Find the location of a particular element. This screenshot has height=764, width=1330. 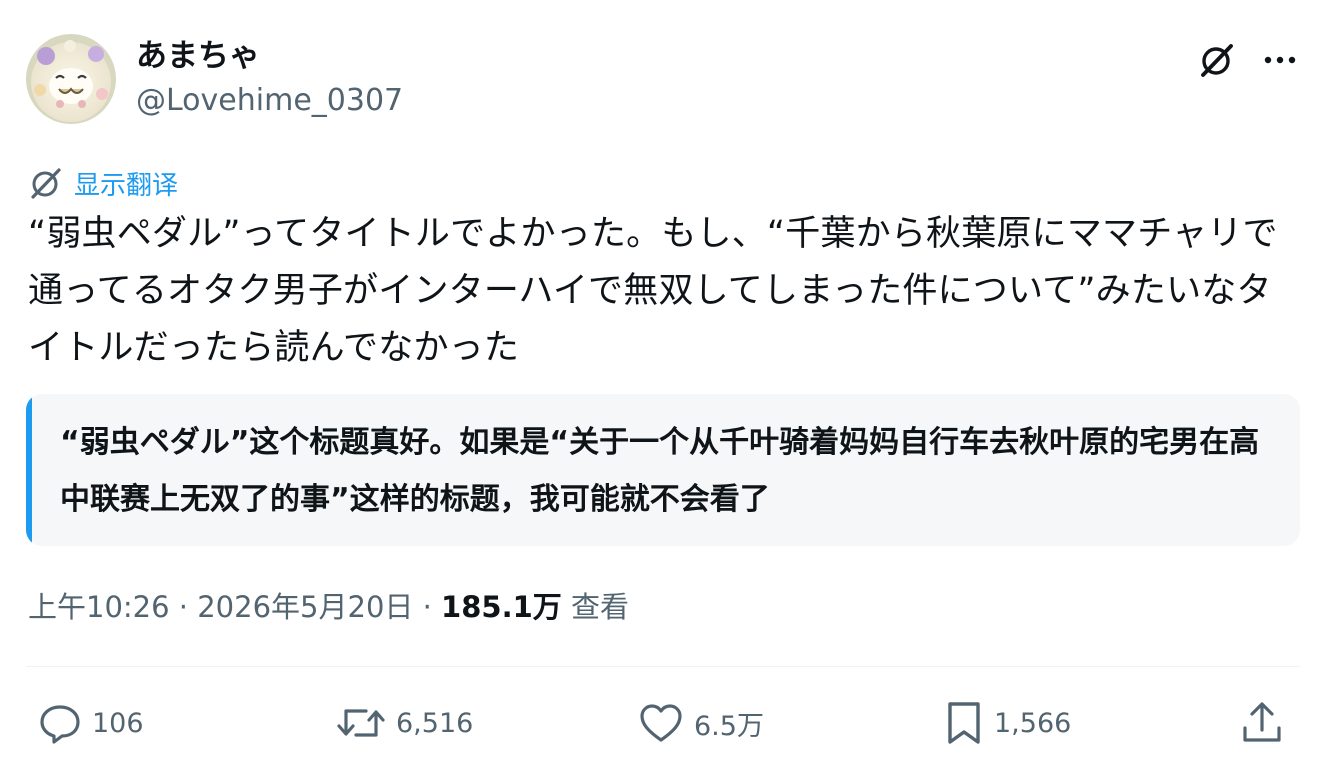

tweet-meta: 上午10:26 · 2026年5月20日 · 185.1万 查看 is located at coordinates (328, 607).